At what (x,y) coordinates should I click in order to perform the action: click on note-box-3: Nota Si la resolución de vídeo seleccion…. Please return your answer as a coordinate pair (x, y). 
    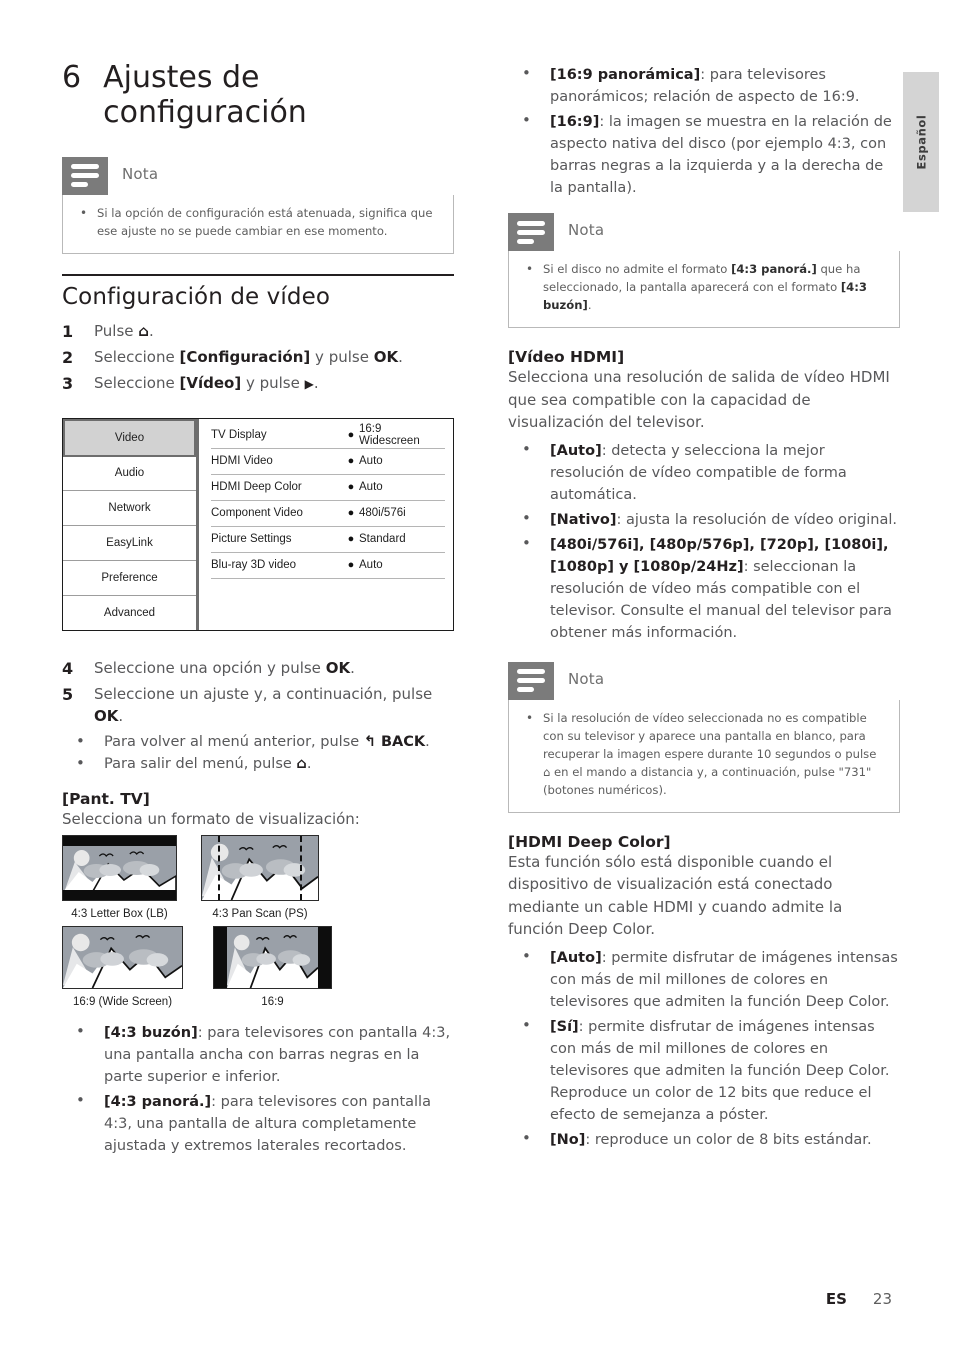
    Looking at the image, I should click on (704, 737).